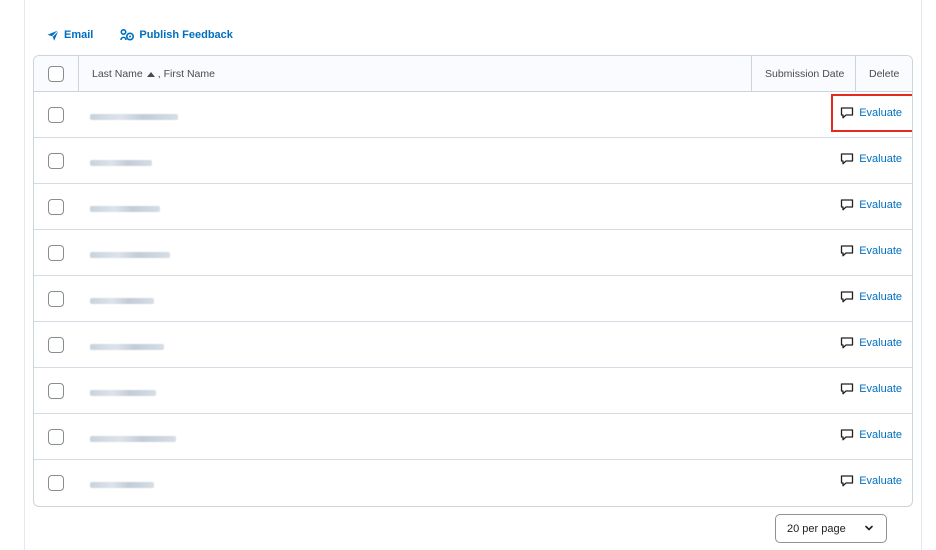 This screenshot has width=936, height=550. What do you see at coordinates (56, 74) in the screenshot?
I see `select-all-checkbox` at bounding box center [56, 74].